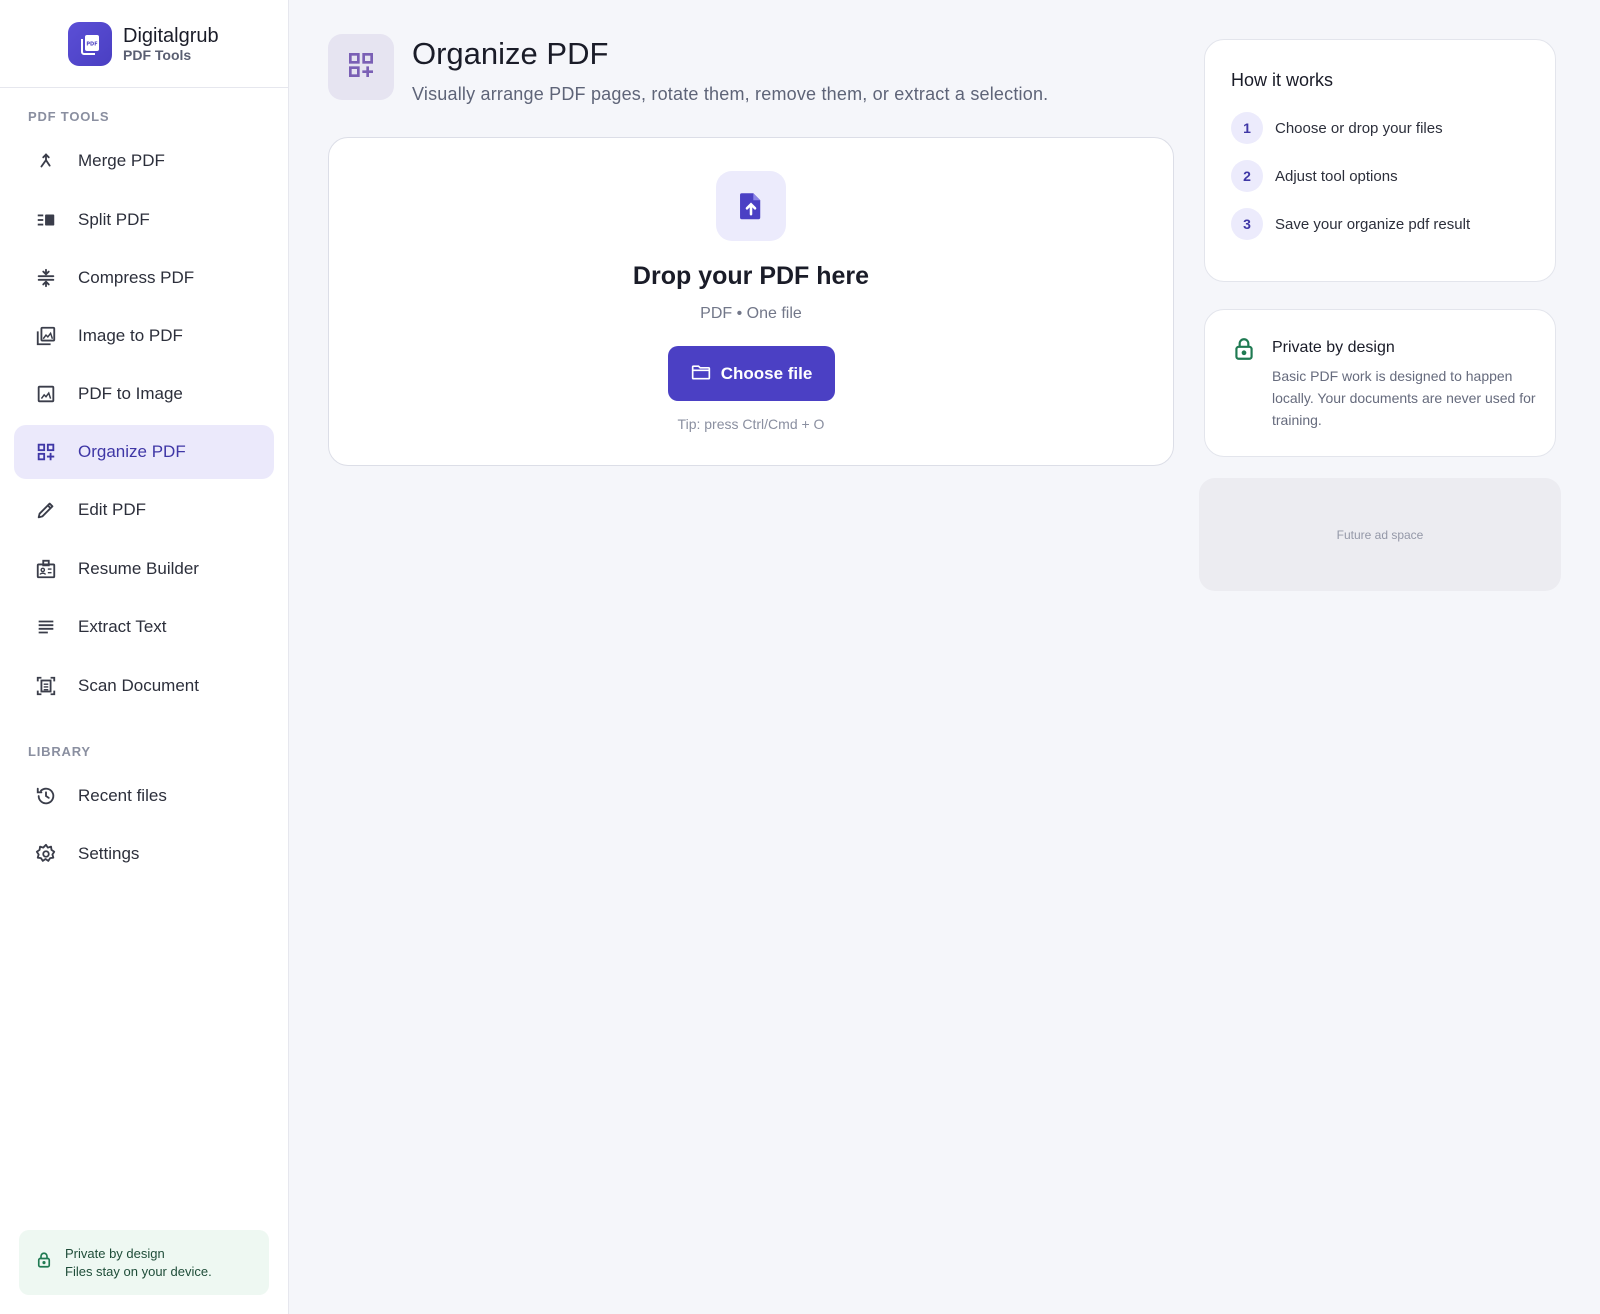 The width and height of the screenshot is (1600, 1314). Describe the element at coordinates (157, 54) in the screenshot. I see `brand-subtitle: PDF Tools` at that location.